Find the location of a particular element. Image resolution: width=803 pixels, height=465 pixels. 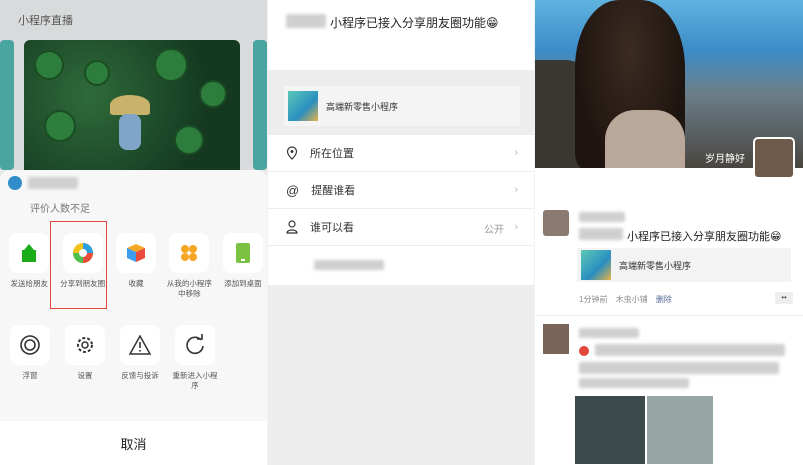

action-label: 从我的小程序中移除 is located at coordinates (189, 288).